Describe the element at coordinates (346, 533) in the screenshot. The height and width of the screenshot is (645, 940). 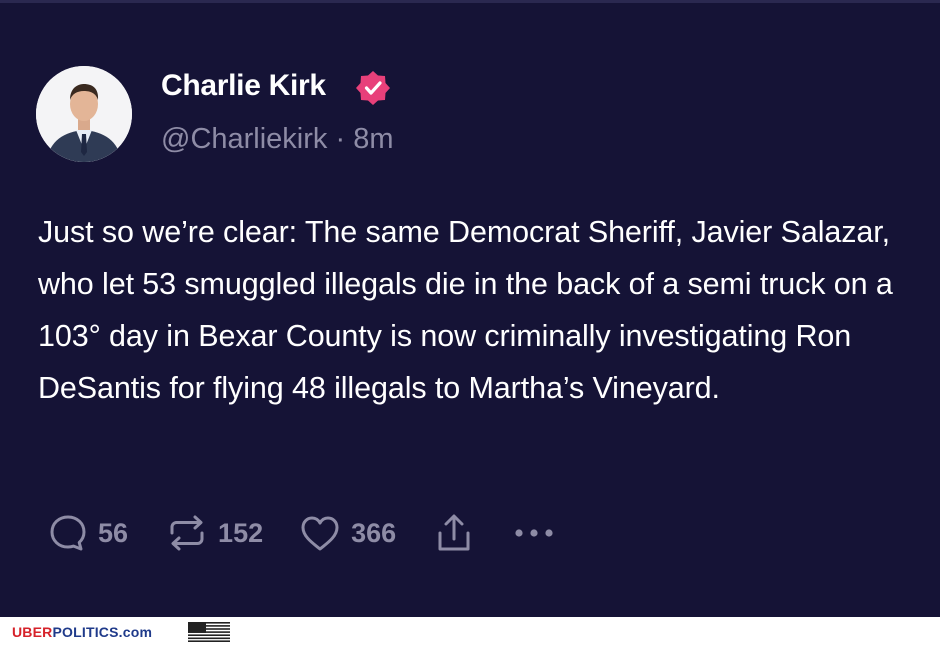
I see `like-button: 366` at that location.